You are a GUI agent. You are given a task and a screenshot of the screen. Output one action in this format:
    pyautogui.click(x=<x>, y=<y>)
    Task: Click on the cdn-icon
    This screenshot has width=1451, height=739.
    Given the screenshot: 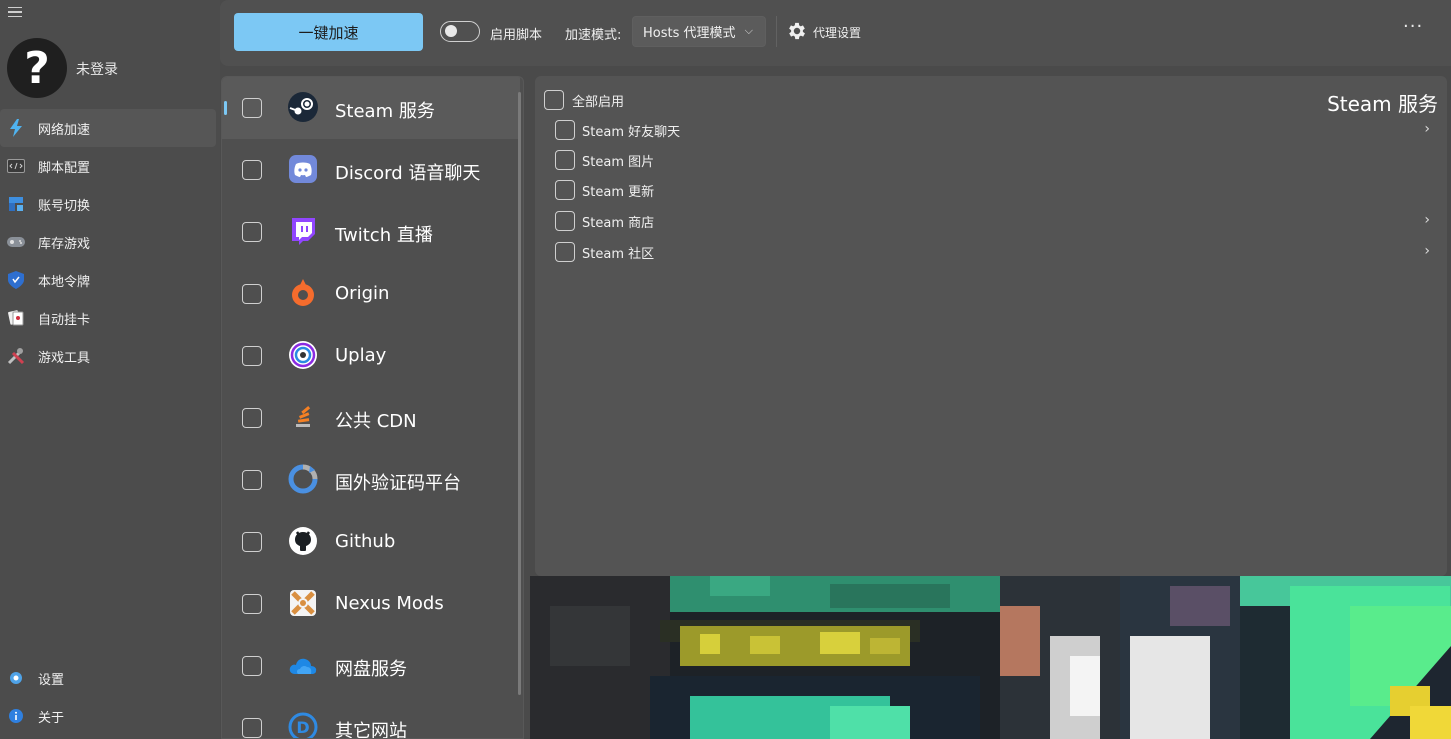 What is the action you would take?
    pyautogui.click(x=303, y=417)
    